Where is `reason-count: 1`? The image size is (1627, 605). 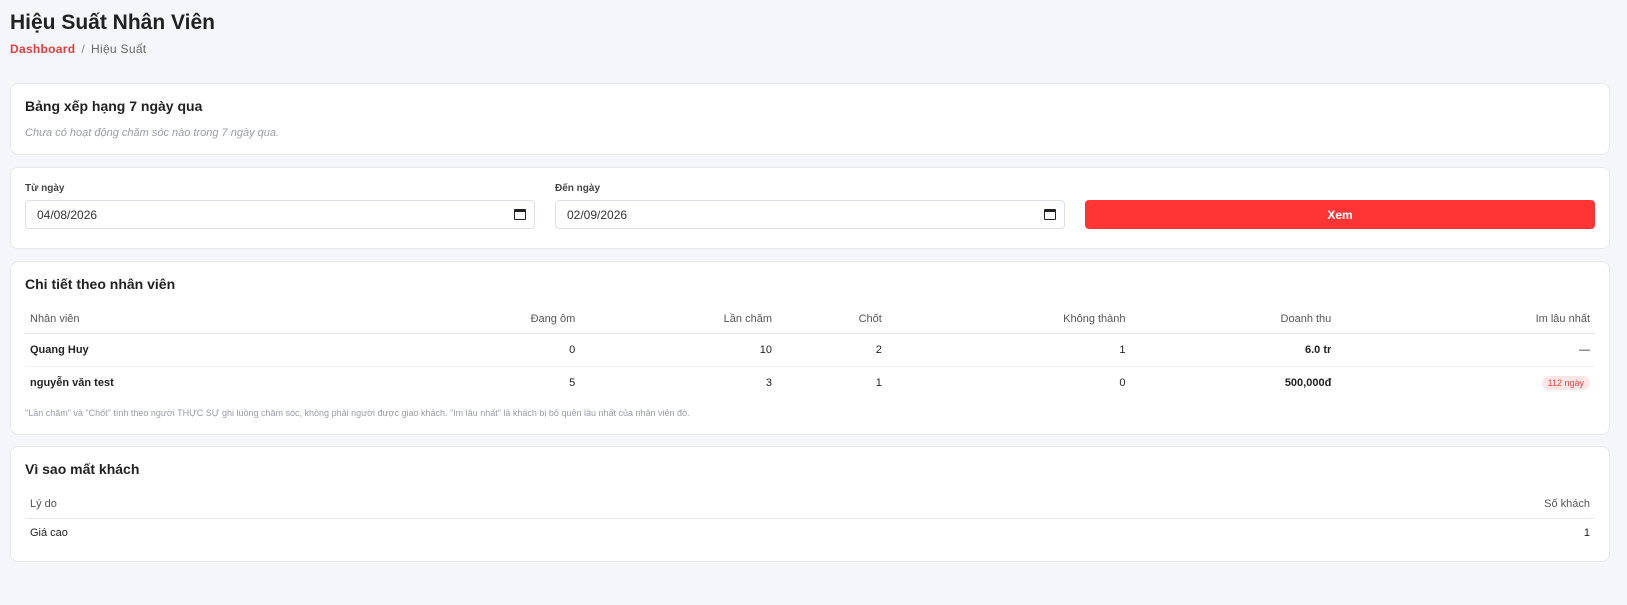
reason-count: 1 is located at coordinates (1586, 533).